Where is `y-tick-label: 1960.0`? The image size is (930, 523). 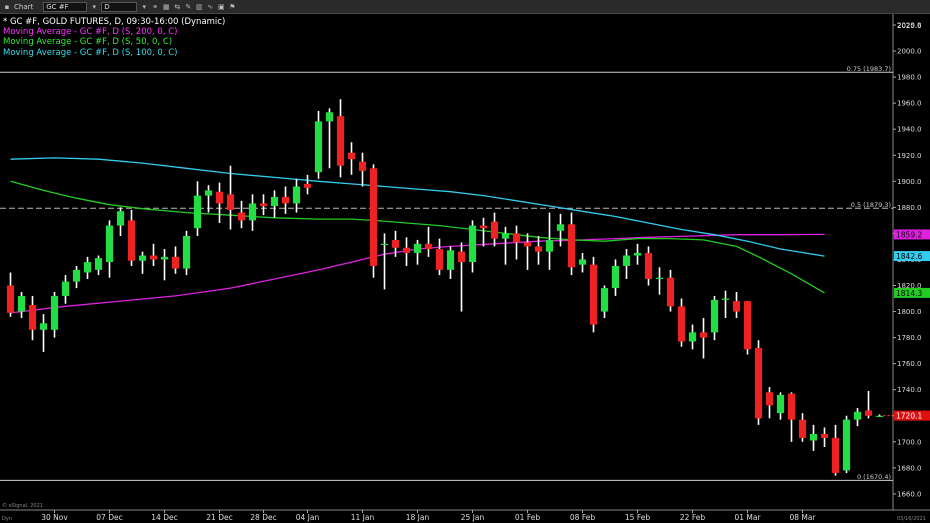 y-tick-label: 1960.0 is located at coordinates (909, 104).